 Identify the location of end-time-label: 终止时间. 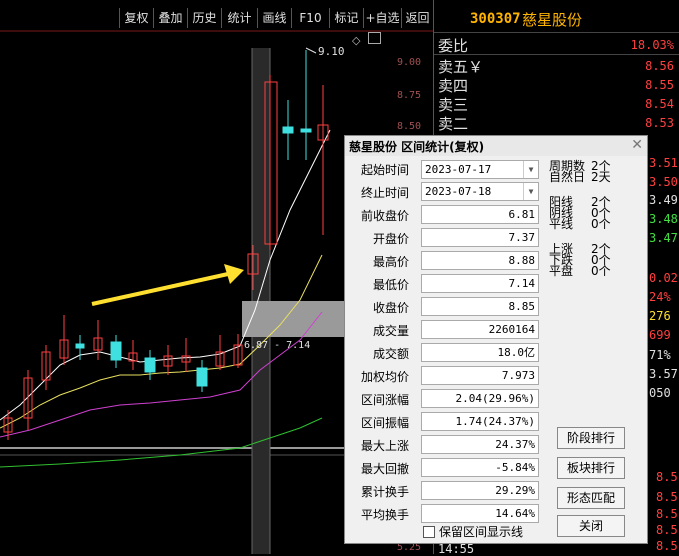
(384, 193).